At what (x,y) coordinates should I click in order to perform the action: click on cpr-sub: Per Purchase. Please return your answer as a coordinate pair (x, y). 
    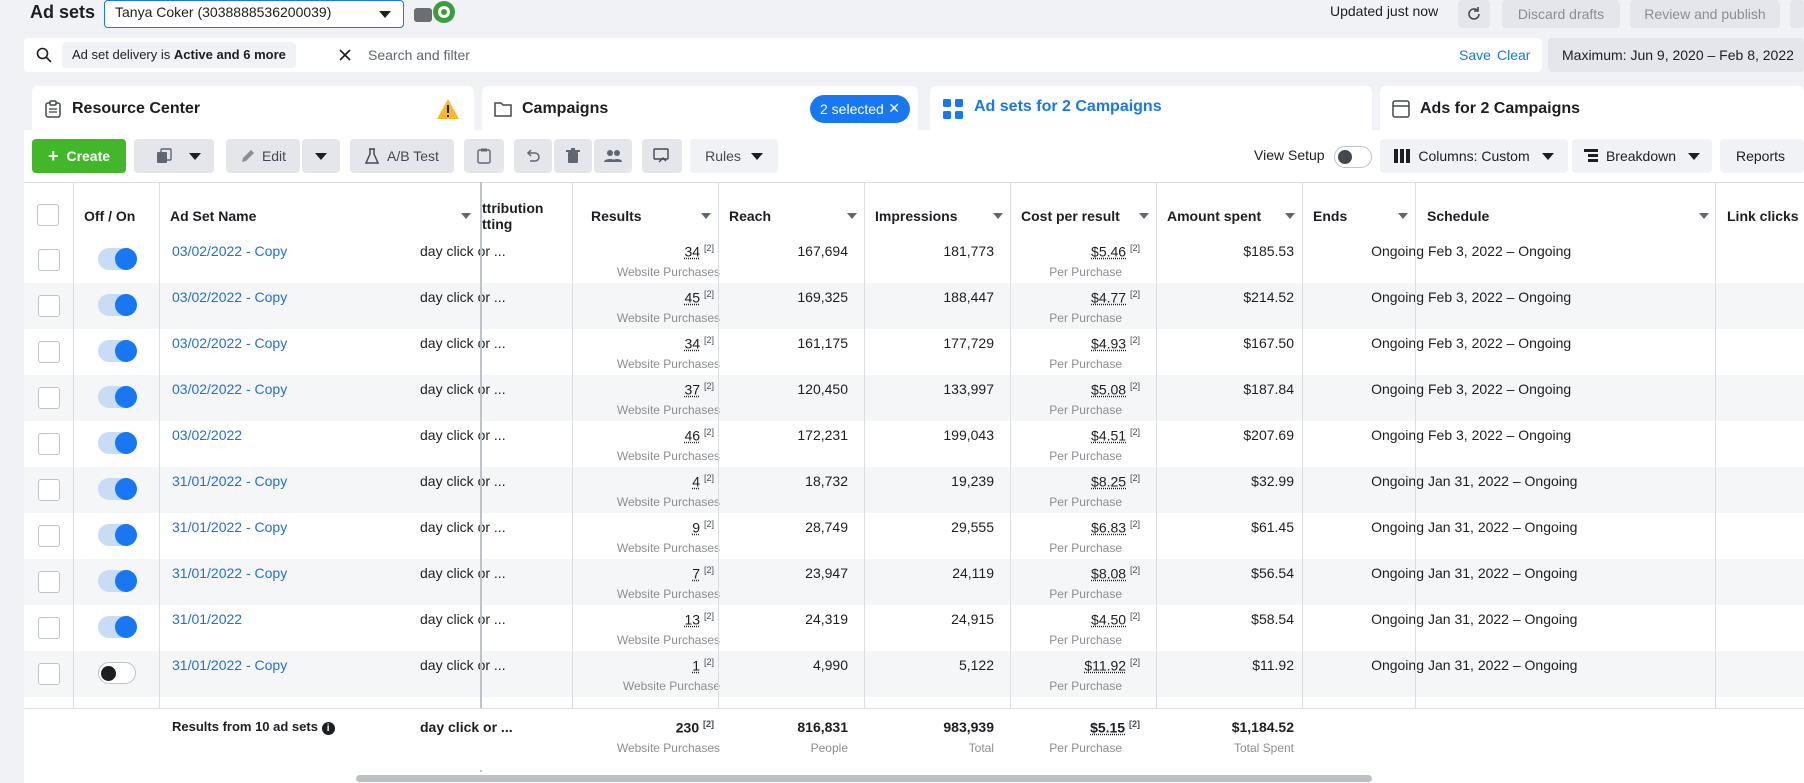
    Looking at the image, I should click on (1085, 364).